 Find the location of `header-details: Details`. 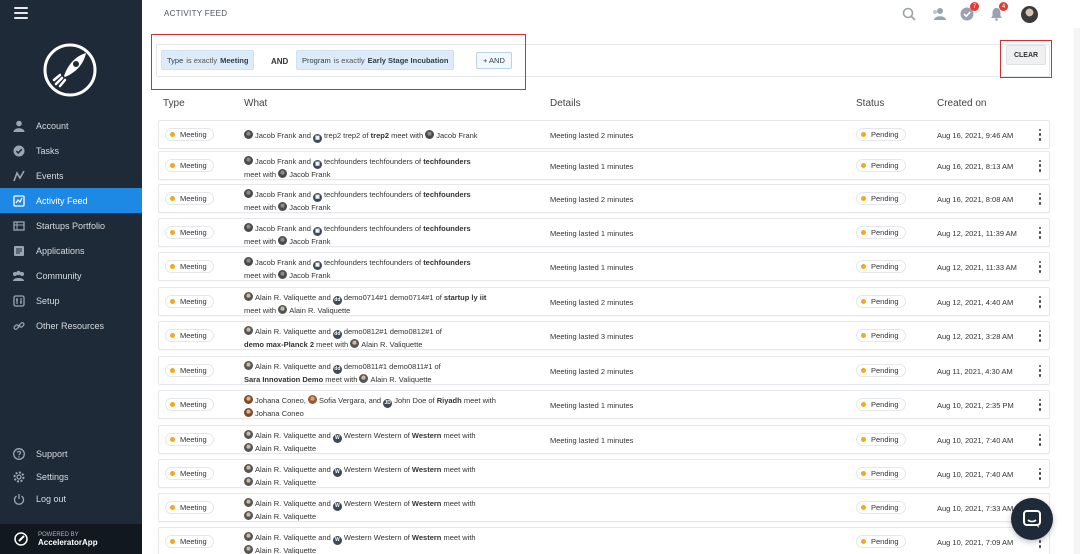

header-details: Details is located at coordinates (565, 103).